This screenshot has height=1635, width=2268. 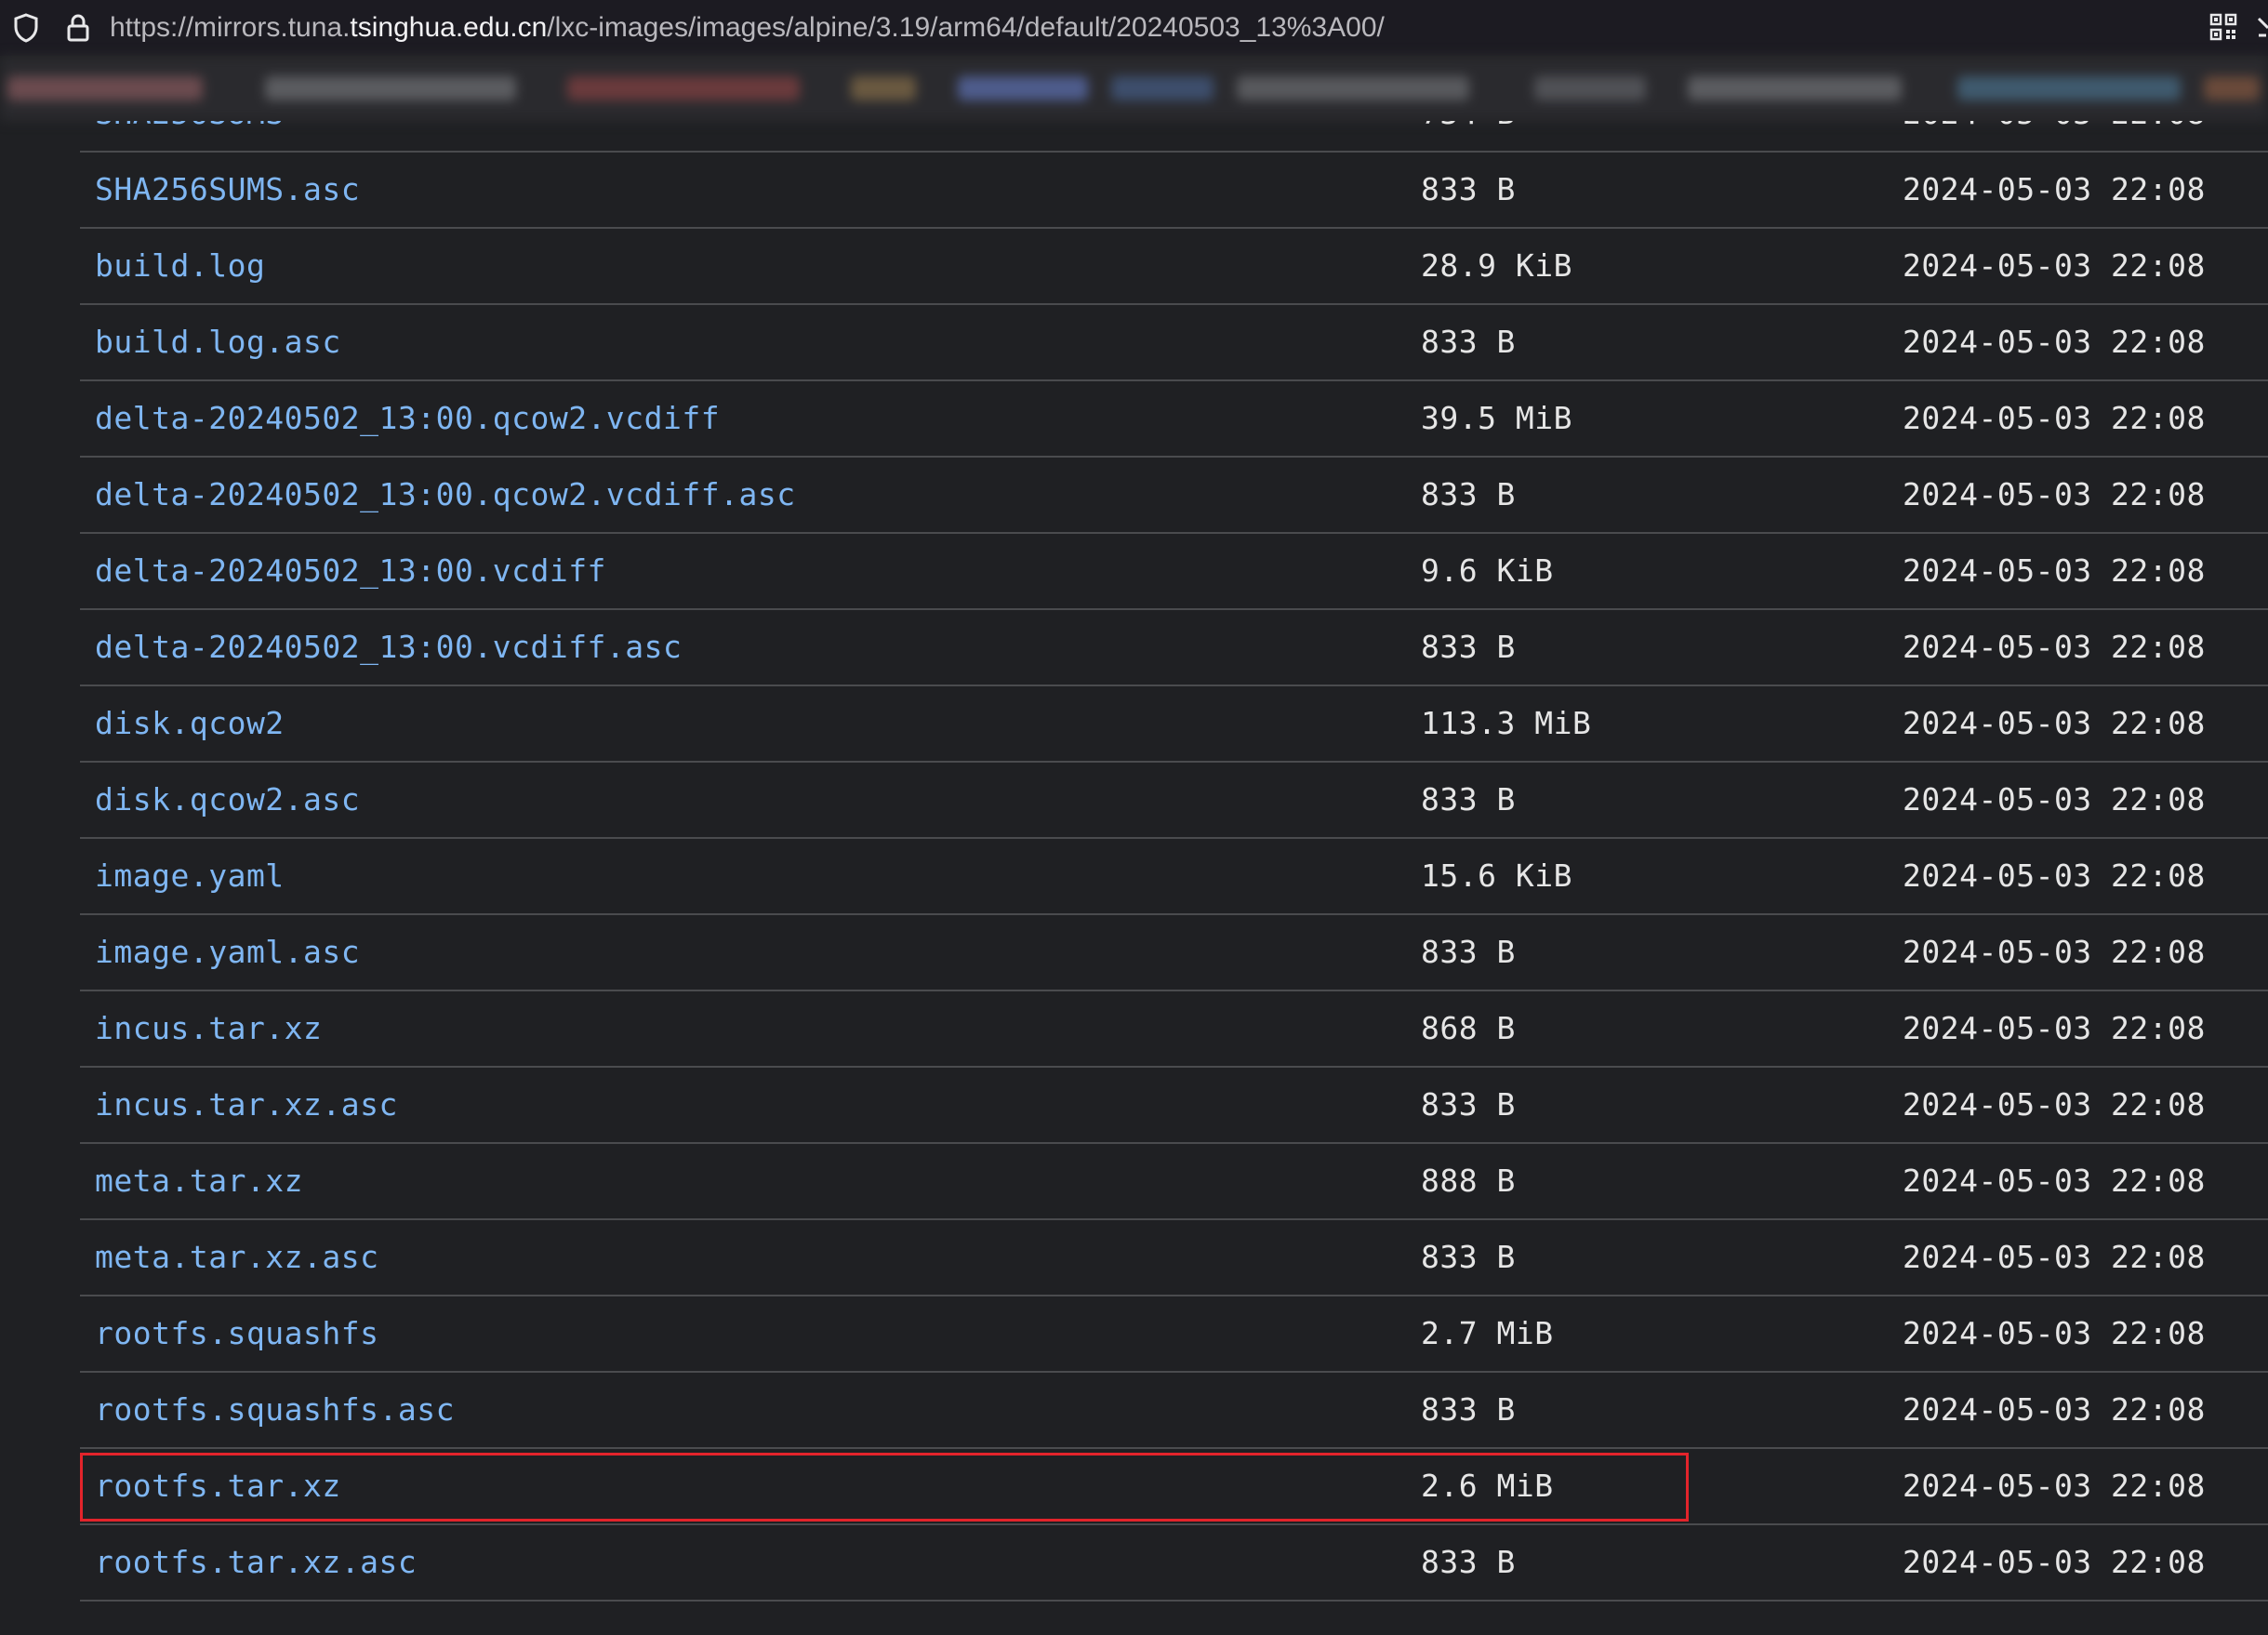 I want to click on file-size: 39.5 MiB, so click(x=1496, y=418).